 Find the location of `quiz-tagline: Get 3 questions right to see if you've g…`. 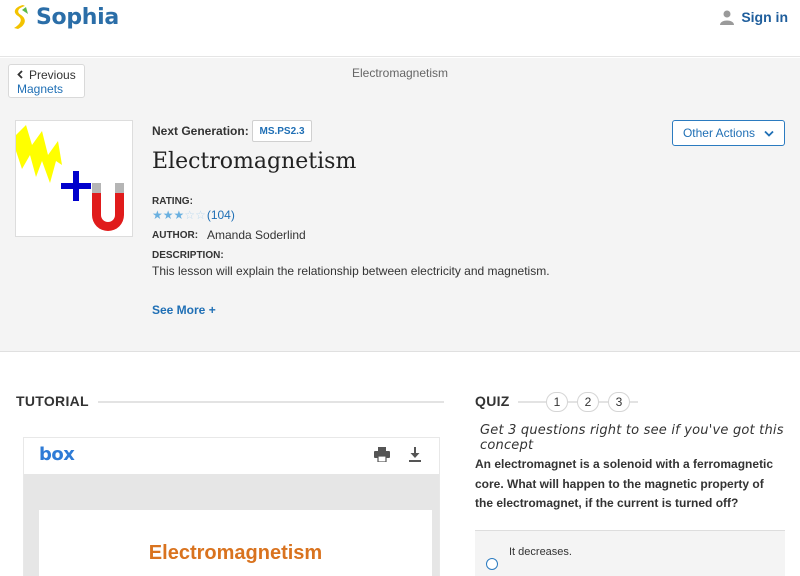

quiz-tagline: Get 3 questions right to see if you've g… is located at coordinates (632, 438).